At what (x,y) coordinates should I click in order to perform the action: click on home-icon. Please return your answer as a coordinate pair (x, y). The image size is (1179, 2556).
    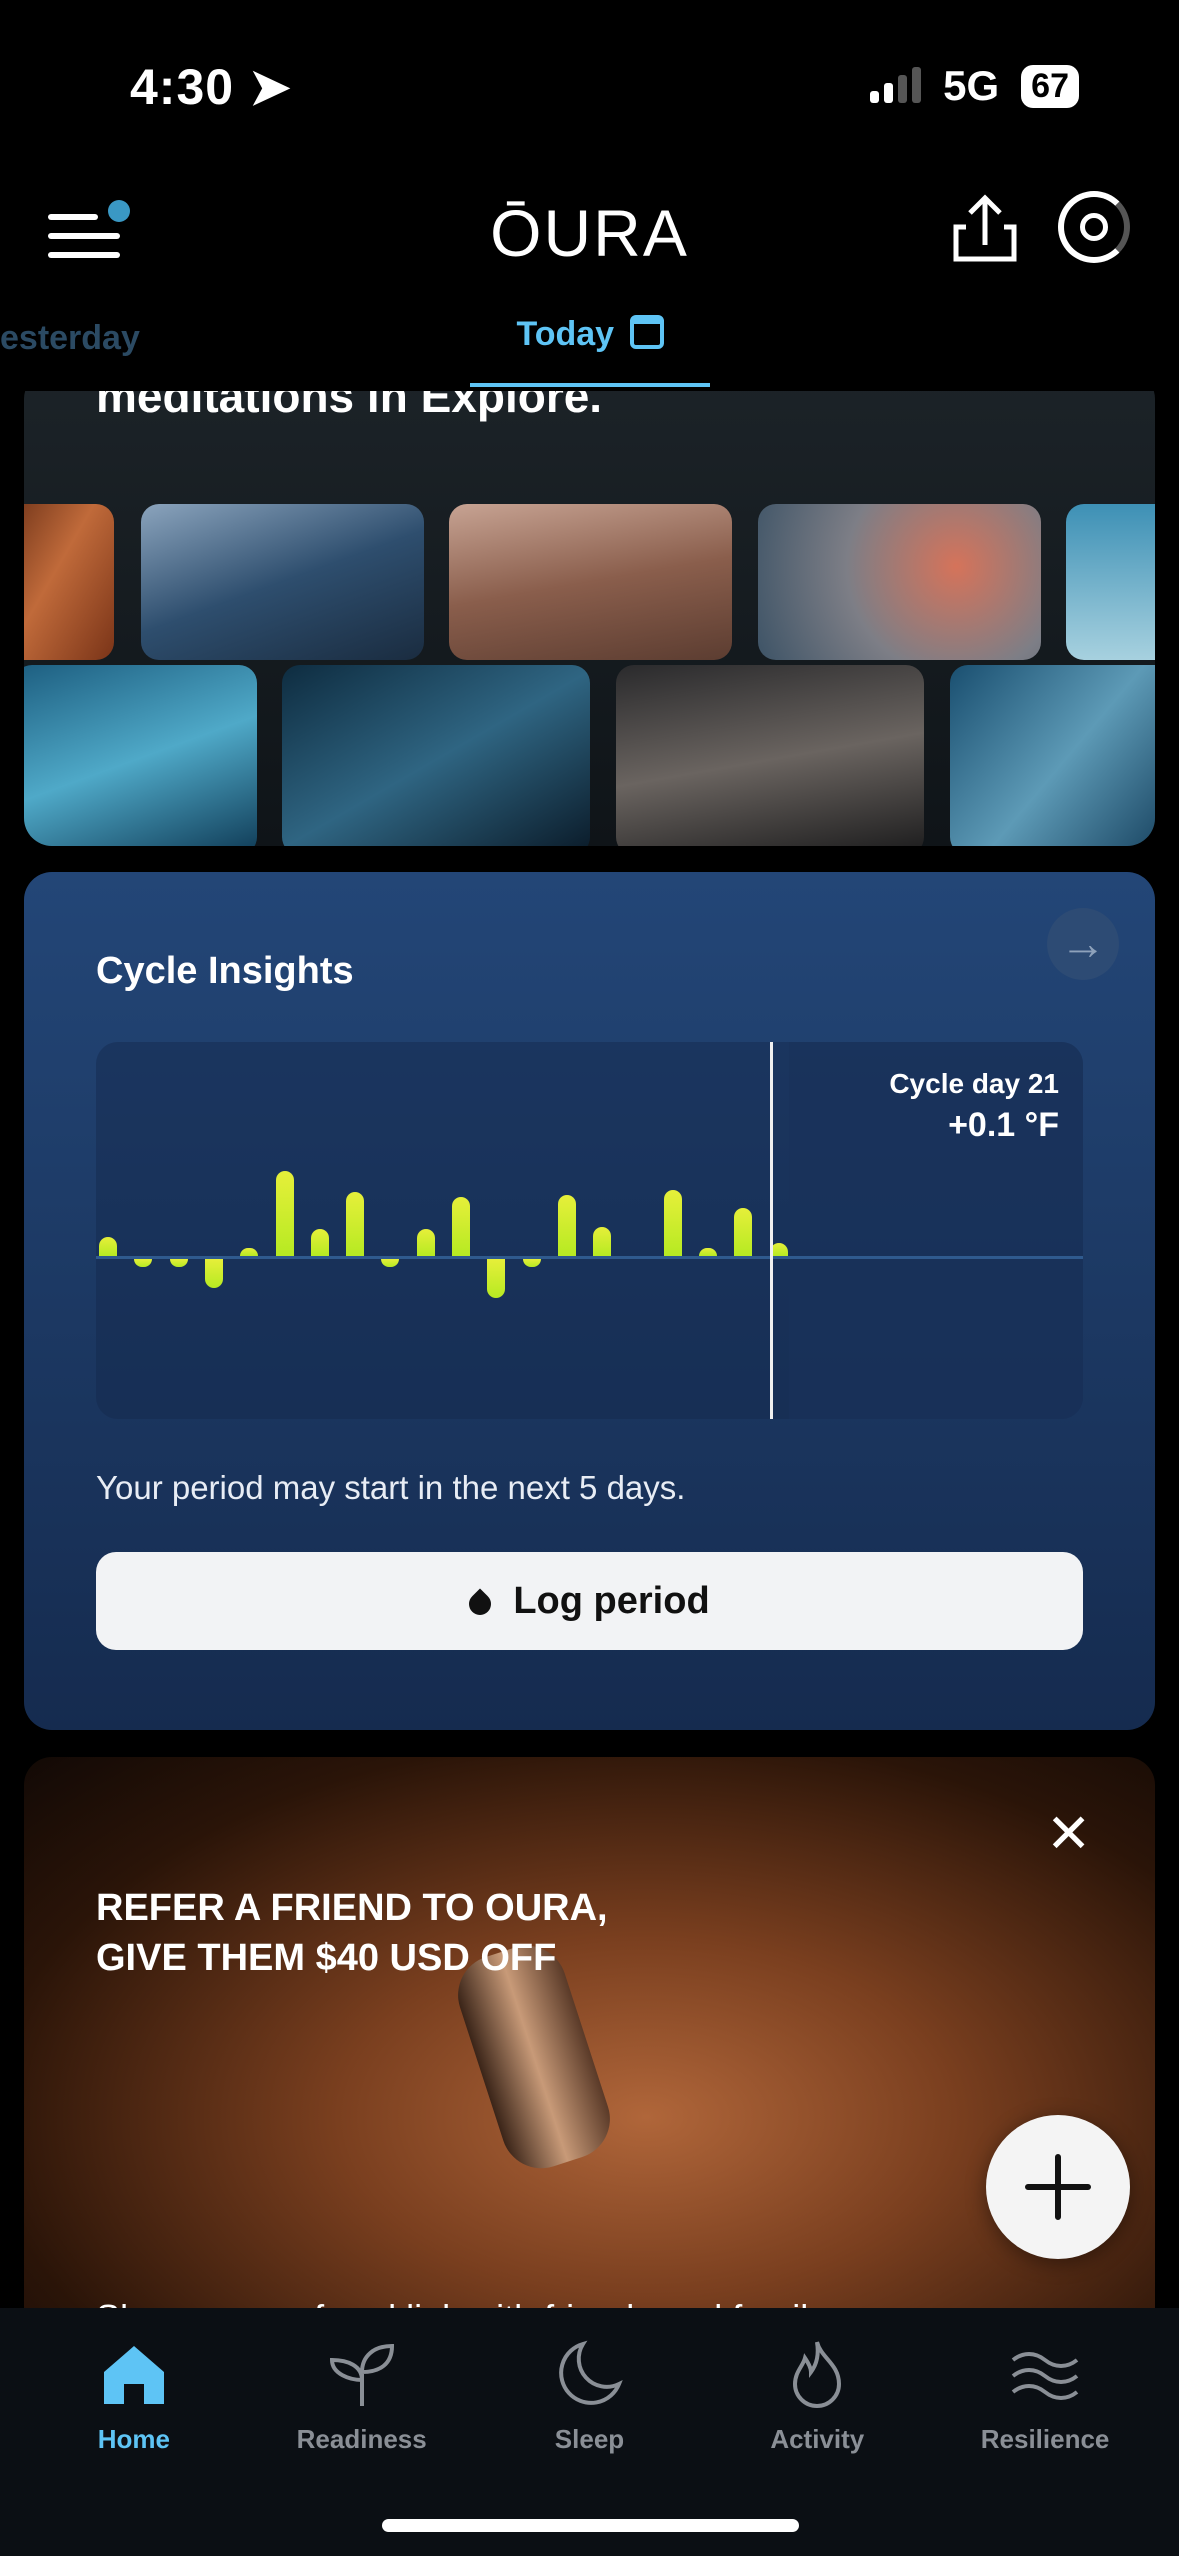
    Looking at the image, I should click on (133, 2375).